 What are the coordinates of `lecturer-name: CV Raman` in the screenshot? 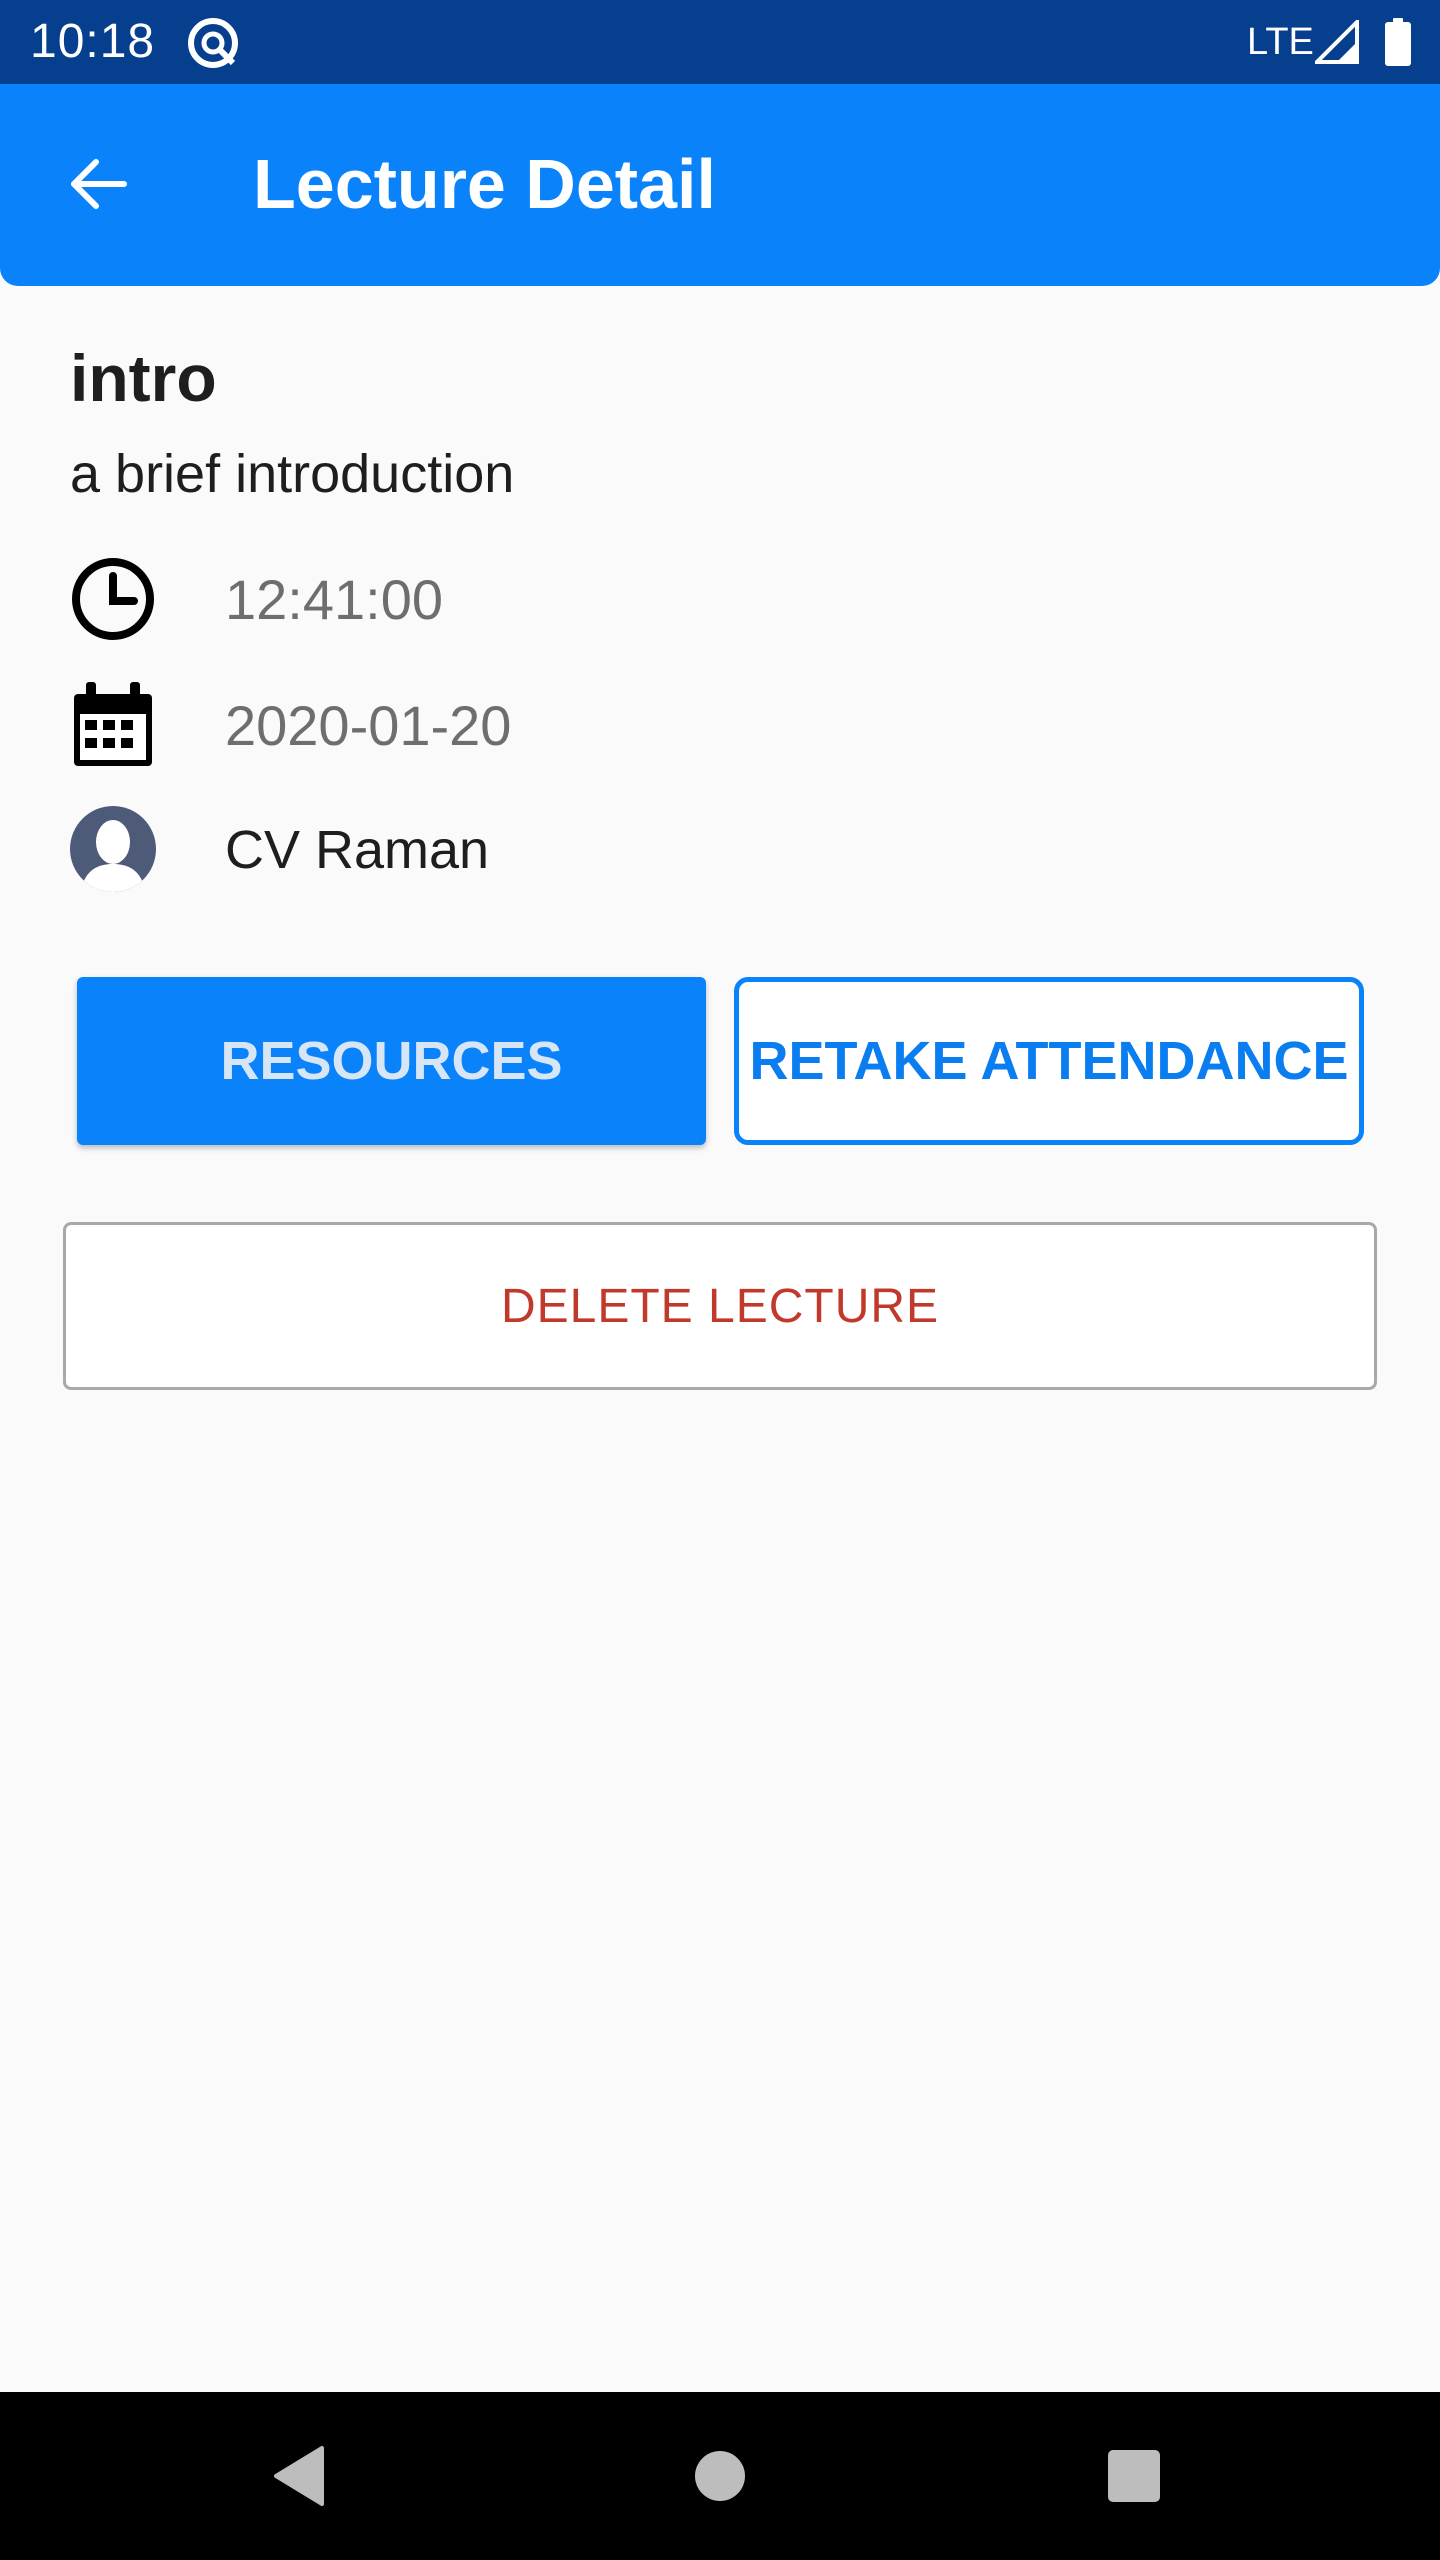 It's located at (357, 850).